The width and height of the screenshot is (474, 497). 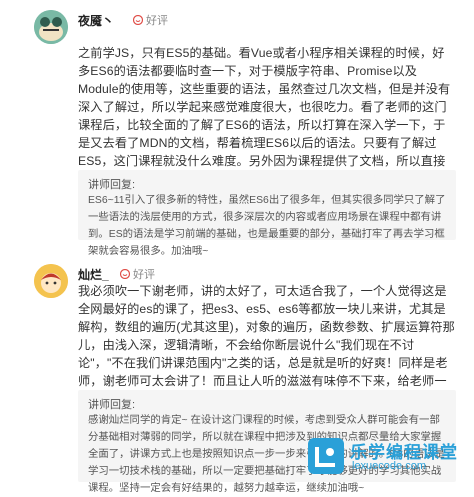 I want to click on site-watermark: 乐学编程课堂 lexuecode.com, so click(x=386, y=457).